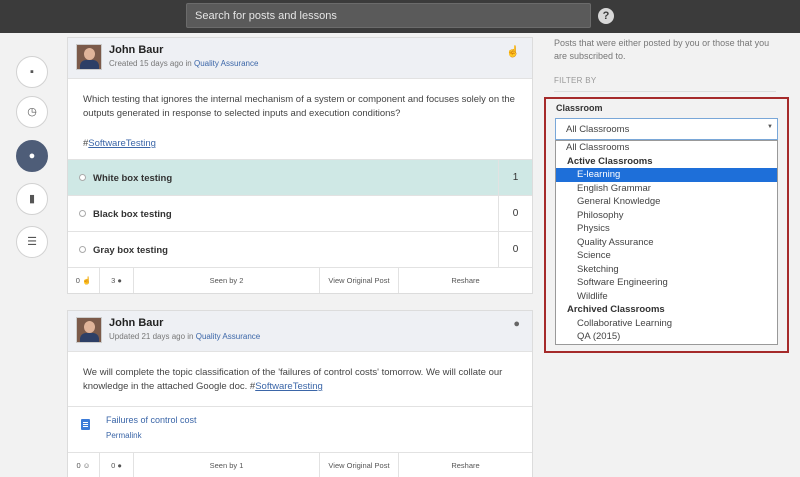 This screenshot has height=477, width=800. Describe the element at coordinates (184, 63) in the screenshot. I see `post-meta: Created 15 days ago in Quality Assurance` at that location.